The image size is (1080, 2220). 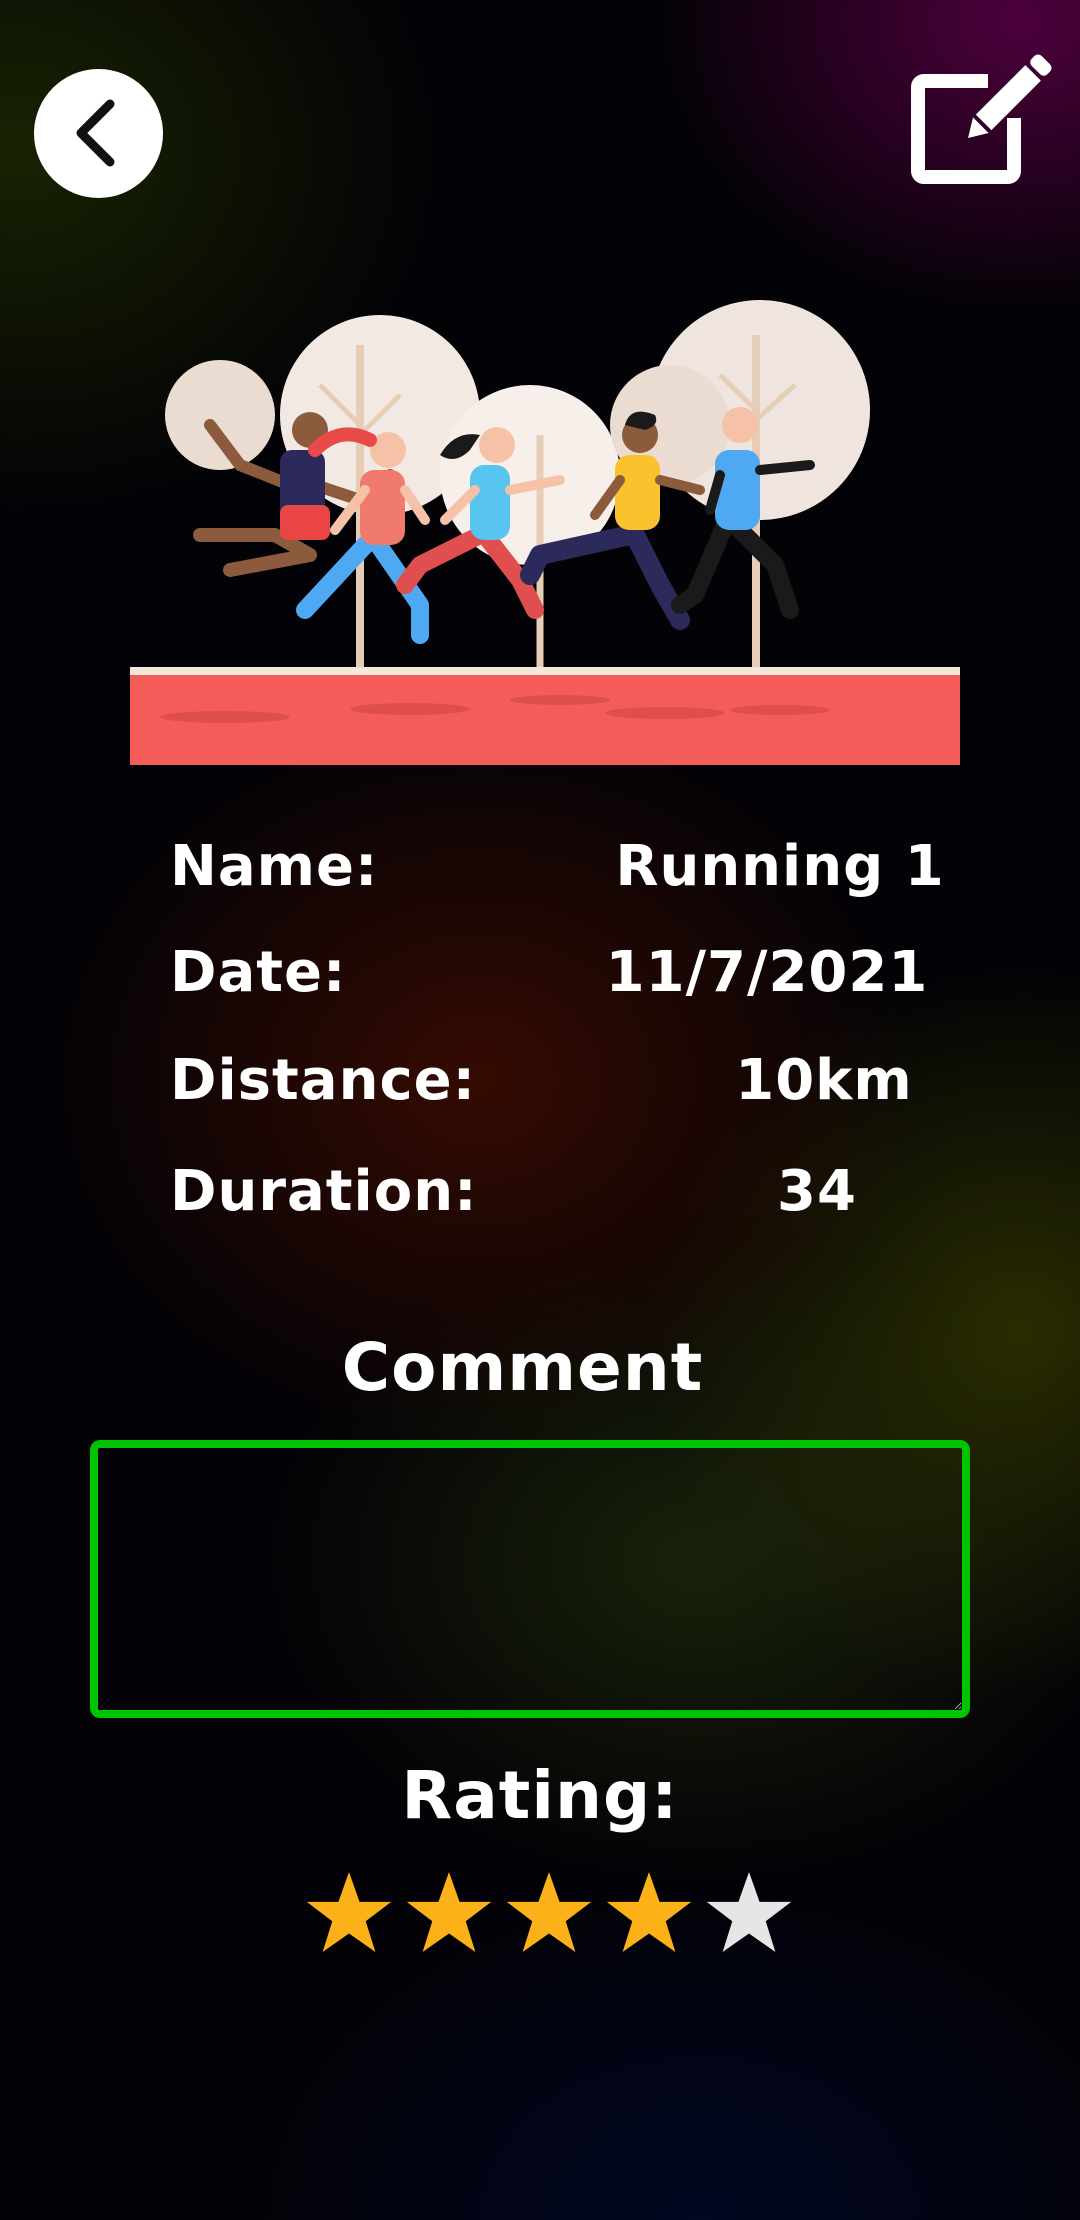 What do you see at coordinates (323, 1080) in the screenshot?
I see `distance-label: Distance:` at bounding box center [323, 1080].